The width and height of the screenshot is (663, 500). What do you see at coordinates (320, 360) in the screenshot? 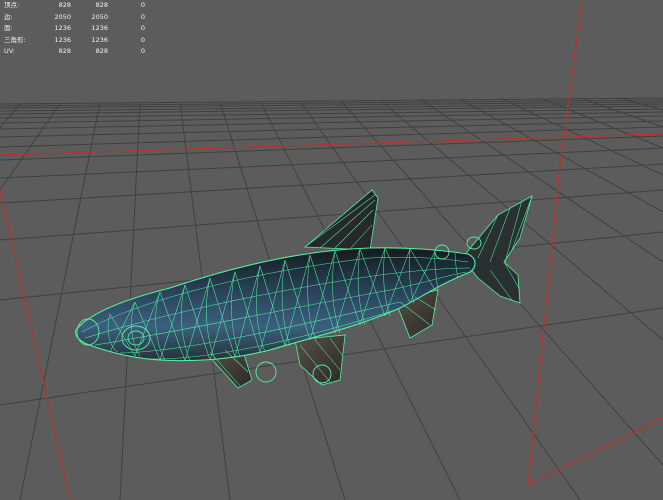
I see `pelvic-fin` at bounding box center [320, 360].